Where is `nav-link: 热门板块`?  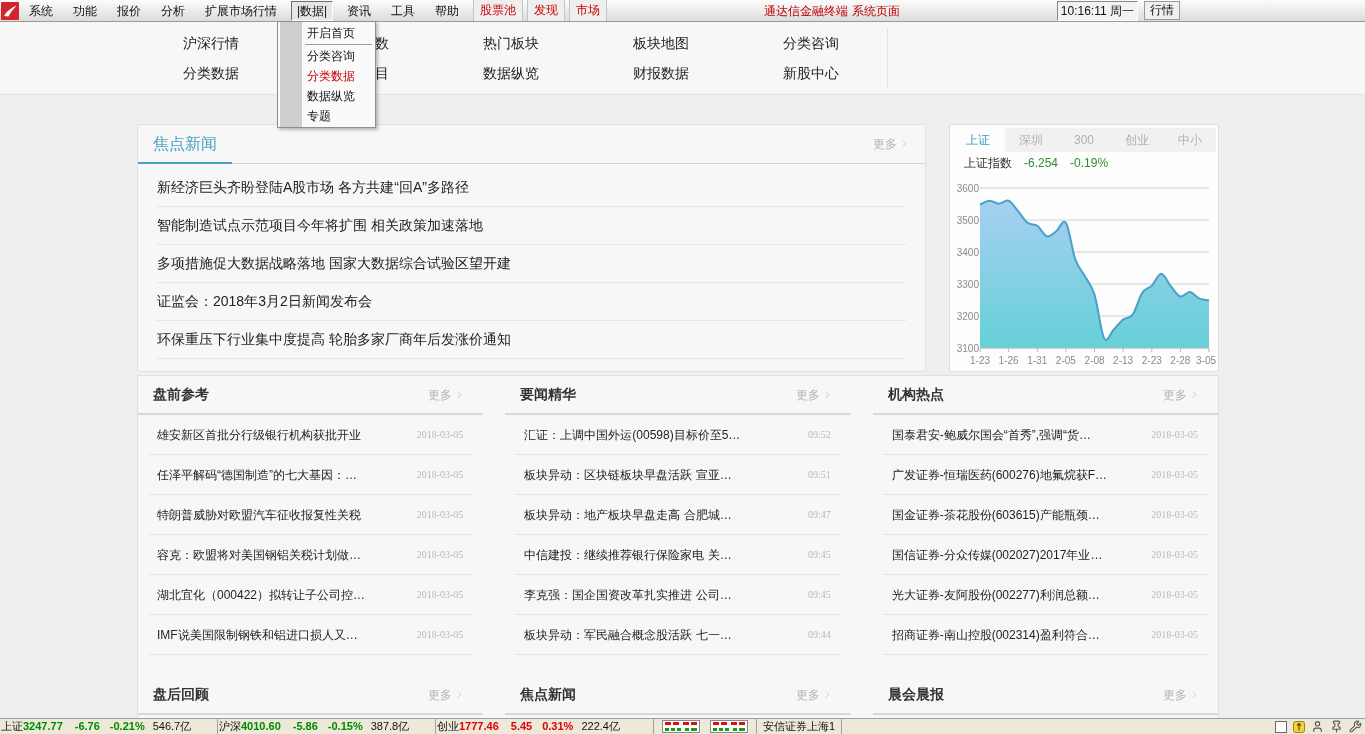
nav-link: 热门板块 is located at coordinates (511, 43).